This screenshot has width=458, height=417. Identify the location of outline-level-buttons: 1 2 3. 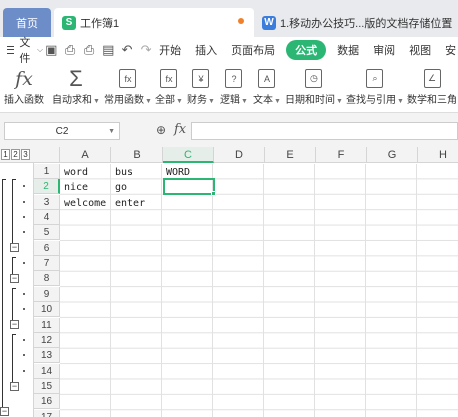
(17, 155).